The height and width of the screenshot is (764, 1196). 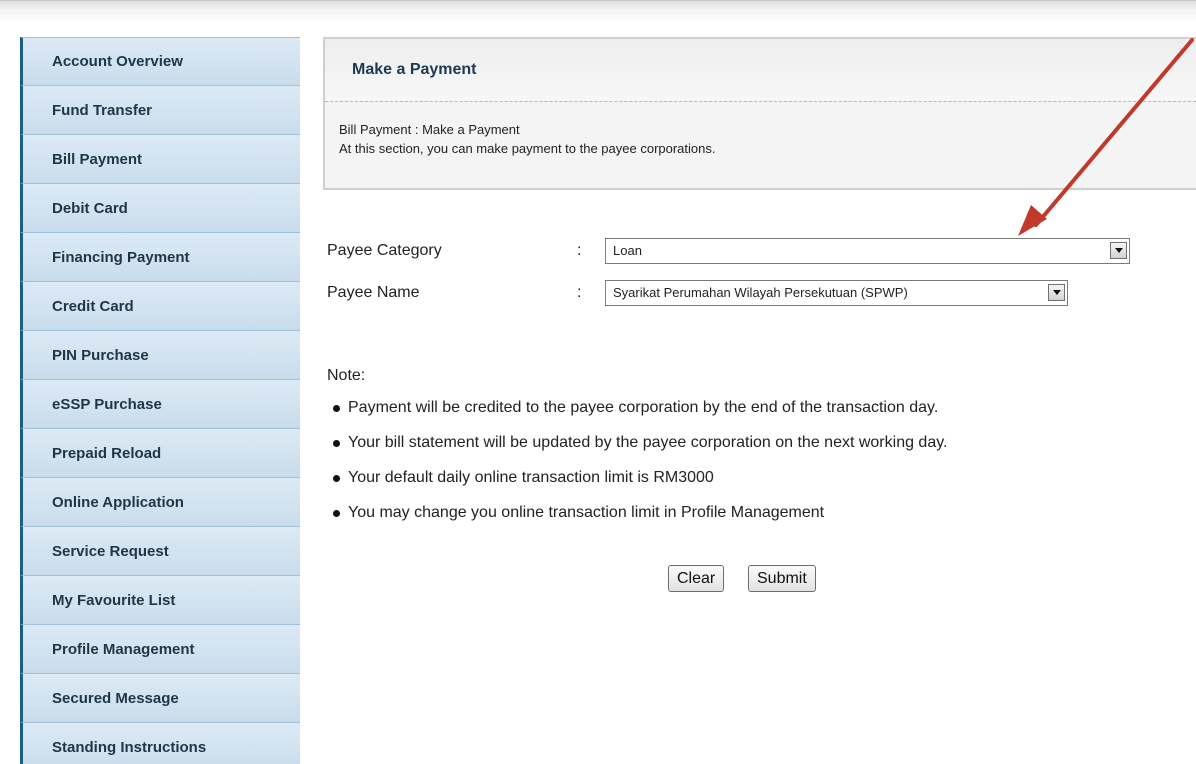 I want to click on sidebar-item-label: Secured Message, so click(x=115, y=698).